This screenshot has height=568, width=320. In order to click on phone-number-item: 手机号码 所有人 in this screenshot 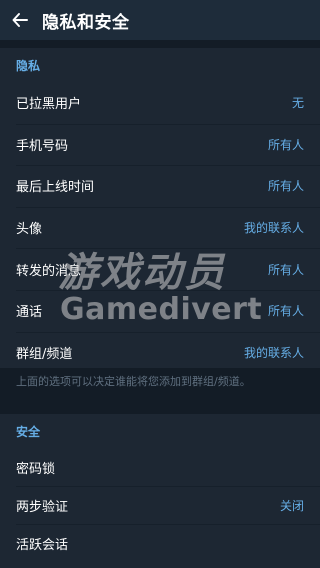, I will do `click(160, 144)`.